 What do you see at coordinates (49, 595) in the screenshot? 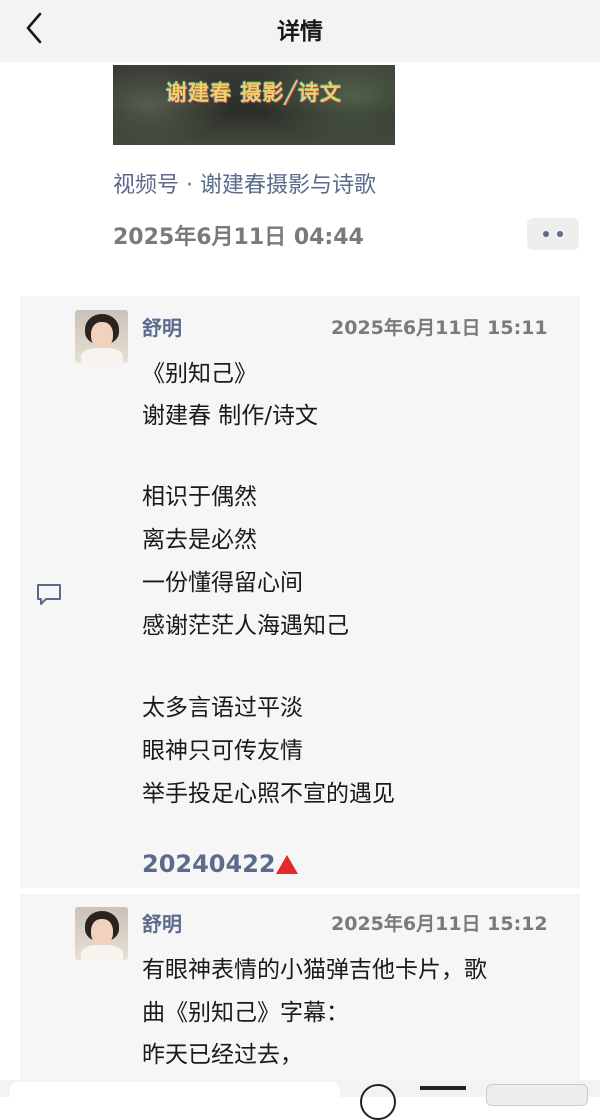
I see `comment-icon` at bounding box center [49, 595].